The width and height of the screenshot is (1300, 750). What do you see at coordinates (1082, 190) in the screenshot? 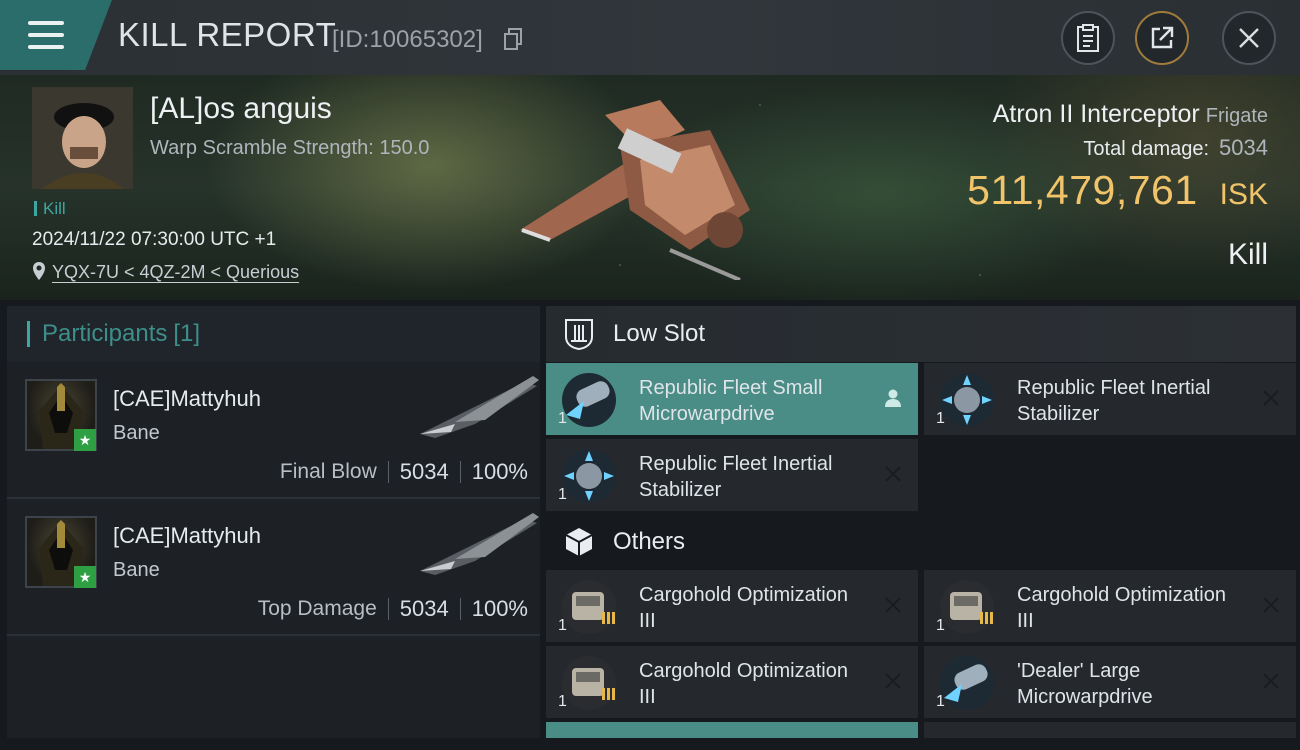
I see `isk-amount: 511,479,761` at bounding box center [1082, 190].